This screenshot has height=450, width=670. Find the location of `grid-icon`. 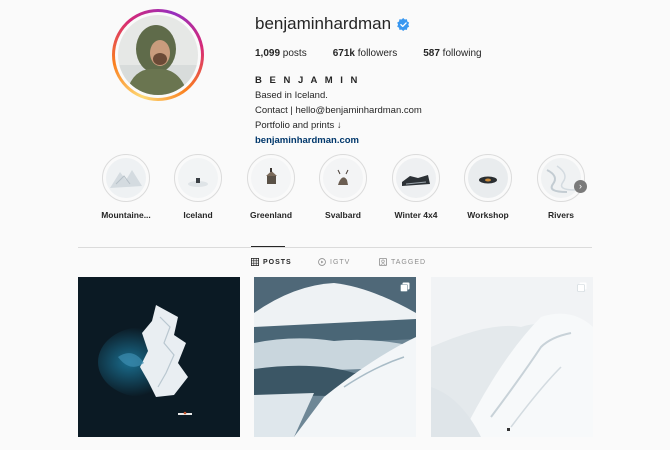

grid-icon is located at coordinates (255, 262).